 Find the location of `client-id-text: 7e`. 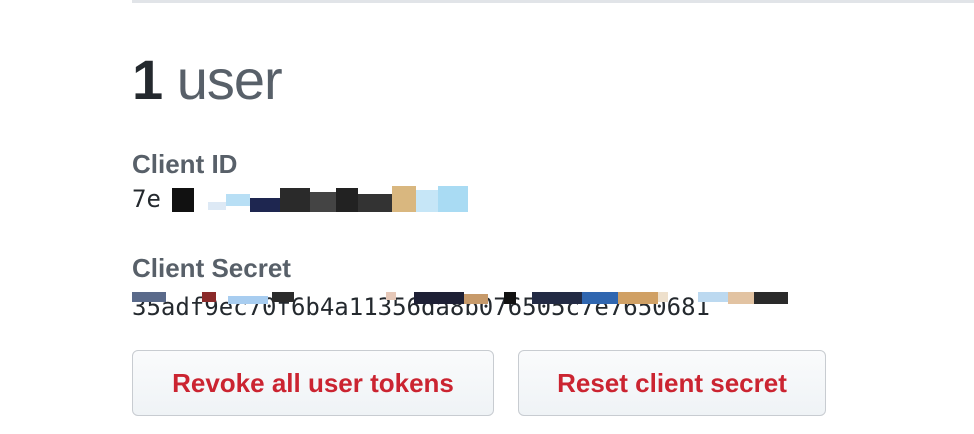

client-id-text: 7e is located at coordinates (146, 199).